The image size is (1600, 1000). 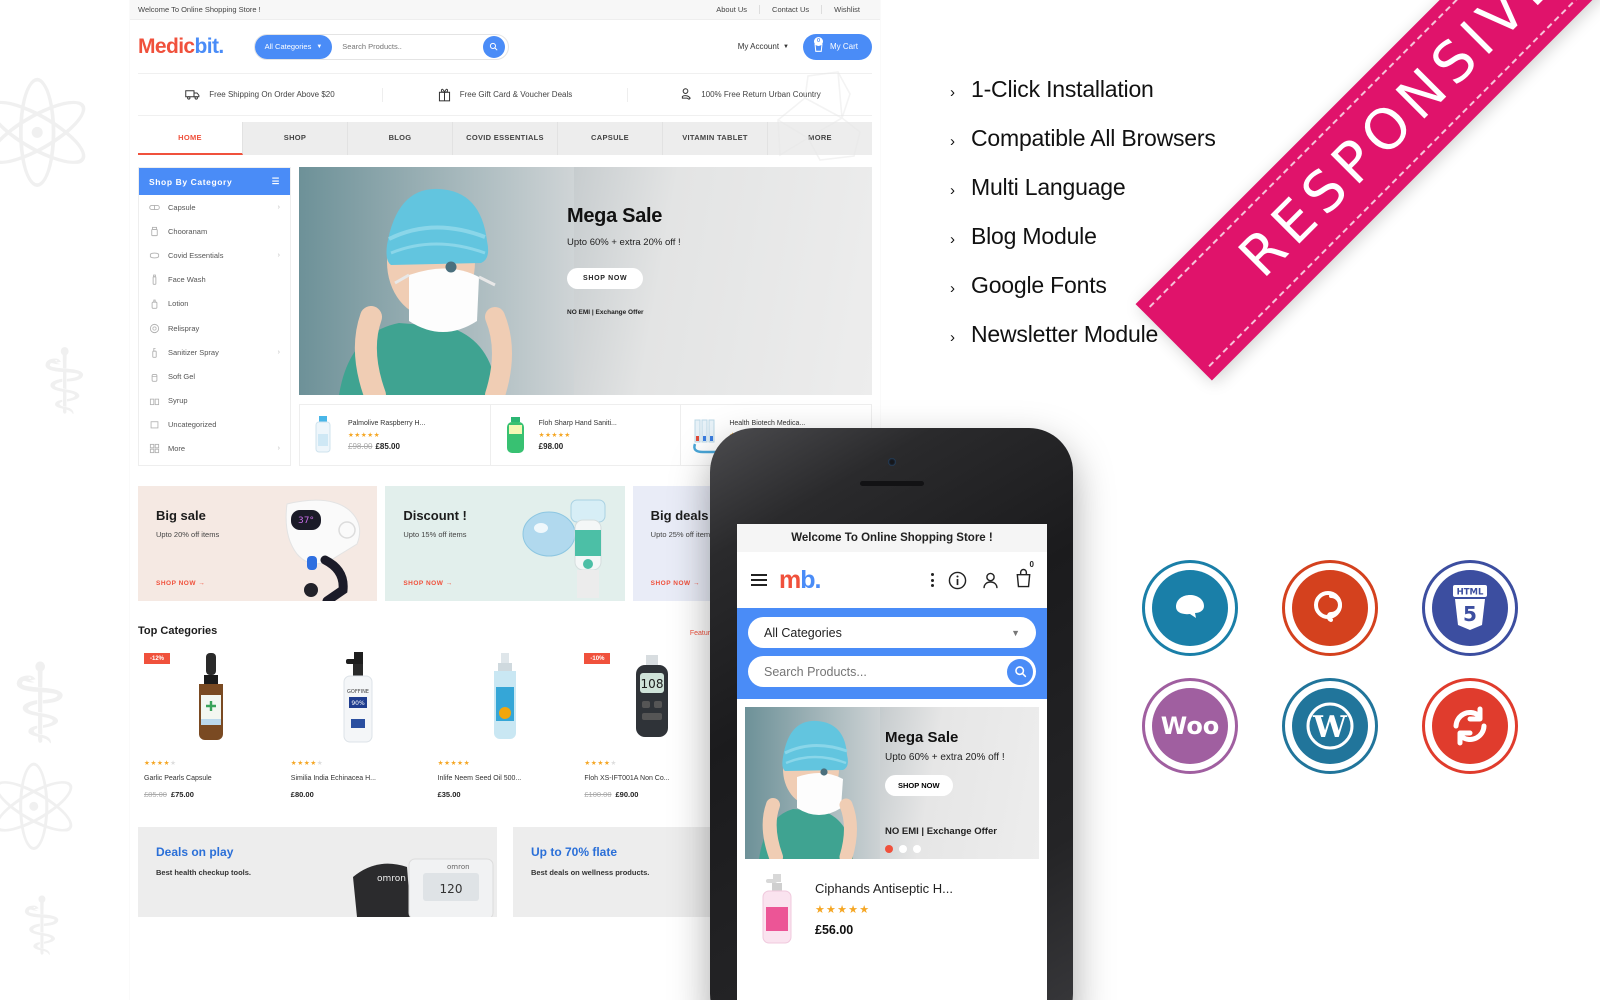 I want to click on hero-title: Mega Sale, so click(x=615, y=216).